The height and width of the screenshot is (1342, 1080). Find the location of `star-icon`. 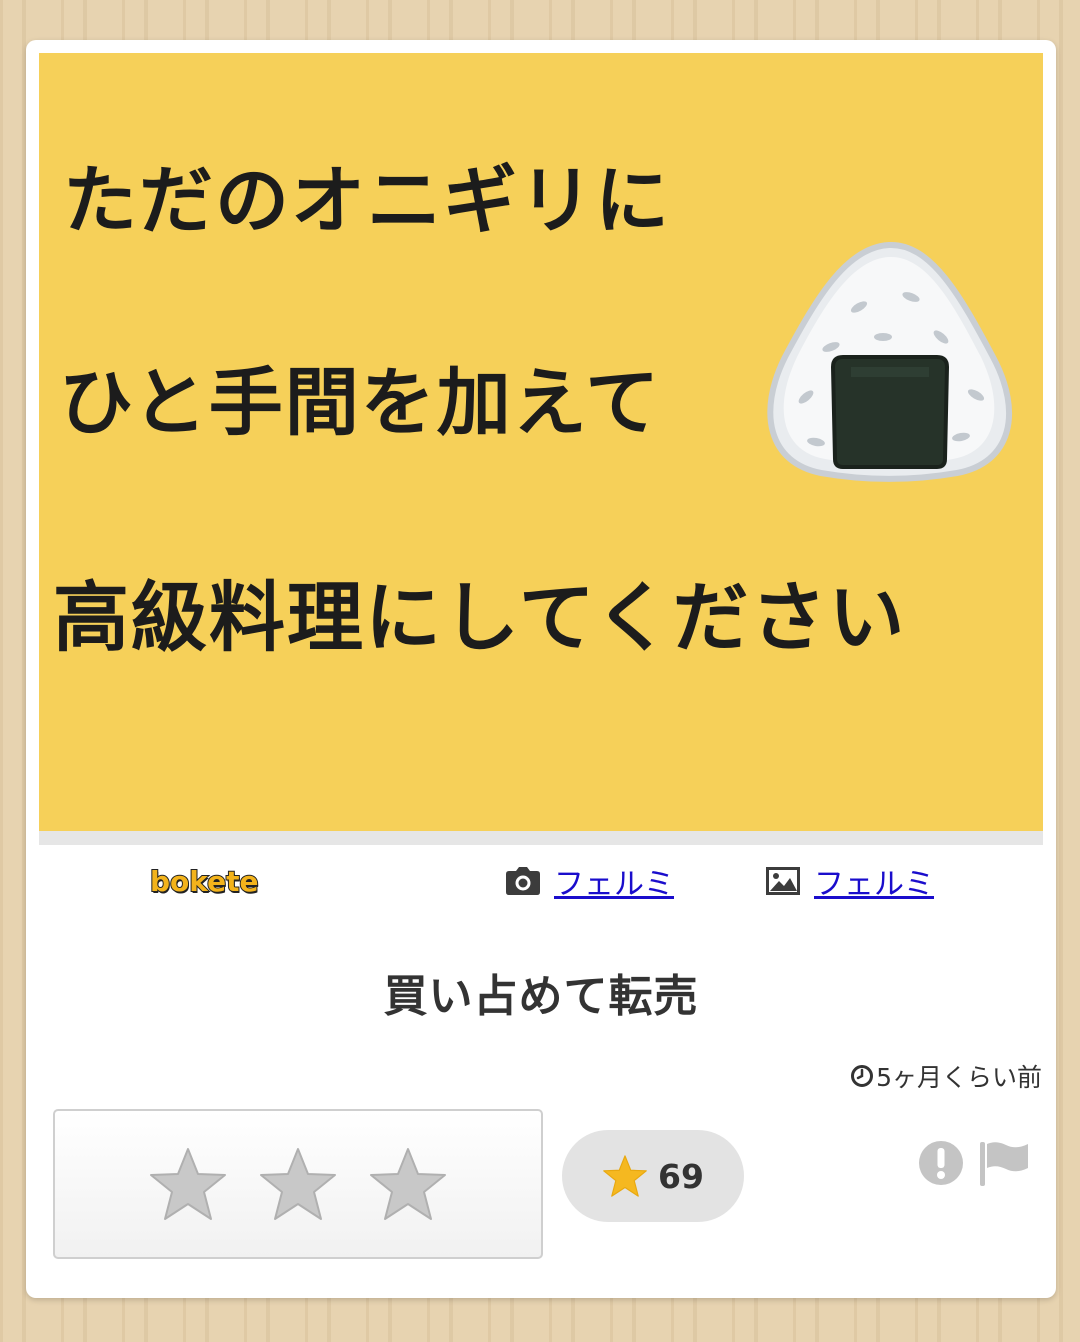

star-icon is located at coordinates (625, 1176).